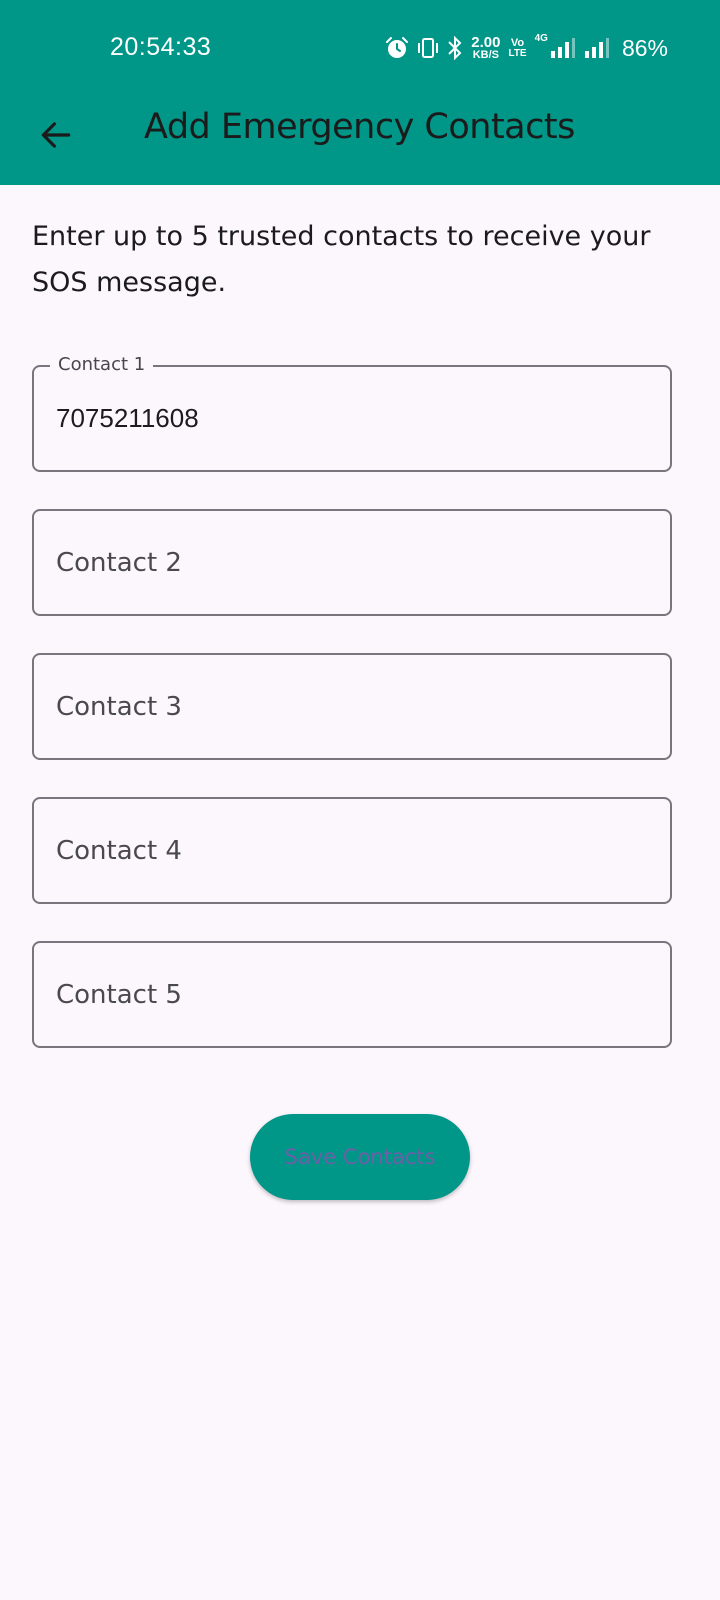 The width and height of the screenshot is (720, 1600). I want to click on arrow-back-icon, so click(56, 137).